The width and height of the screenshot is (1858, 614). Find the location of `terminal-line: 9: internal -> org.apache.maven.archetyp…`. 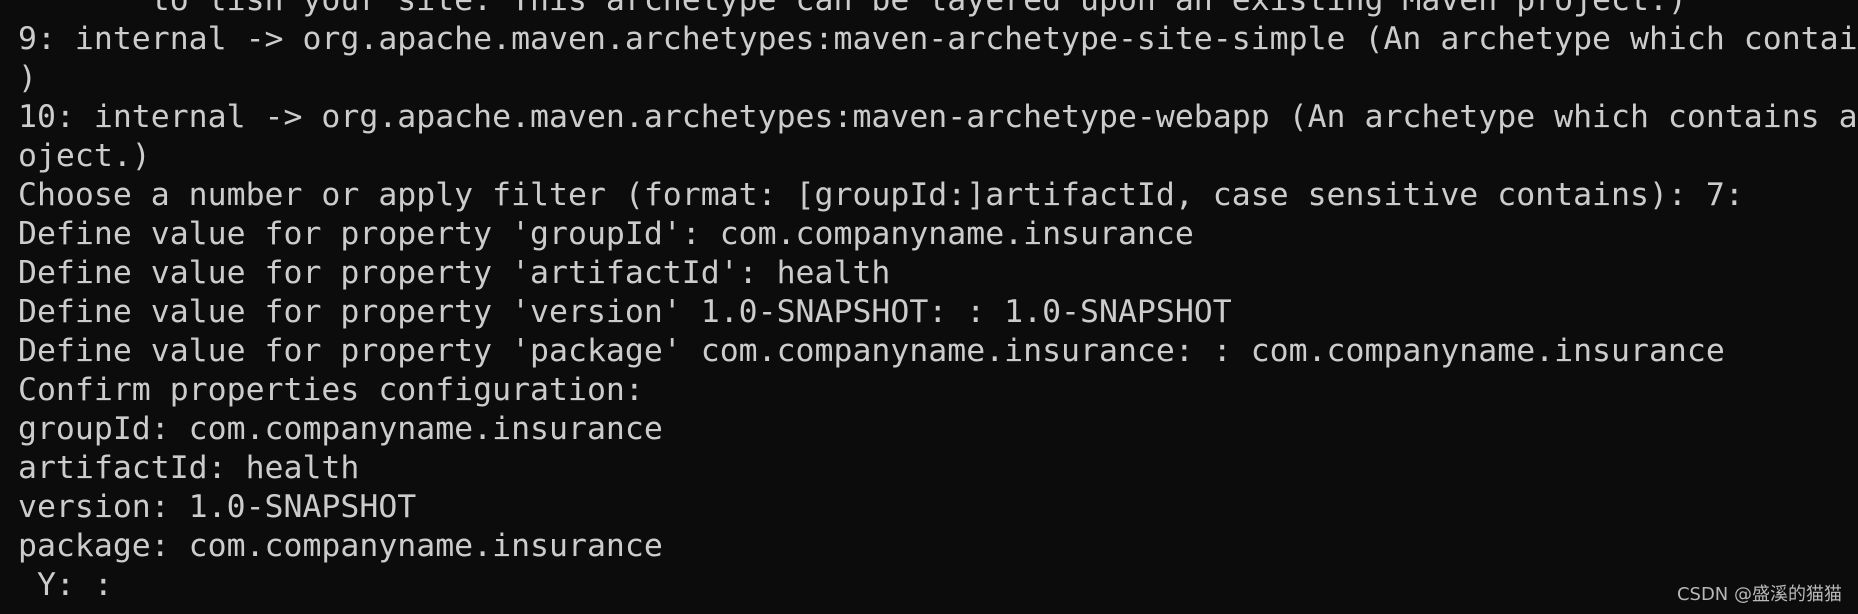

terminal-line: 9: internal -> org.apache.maven.archetyp… is located at coordinates (938, 39).